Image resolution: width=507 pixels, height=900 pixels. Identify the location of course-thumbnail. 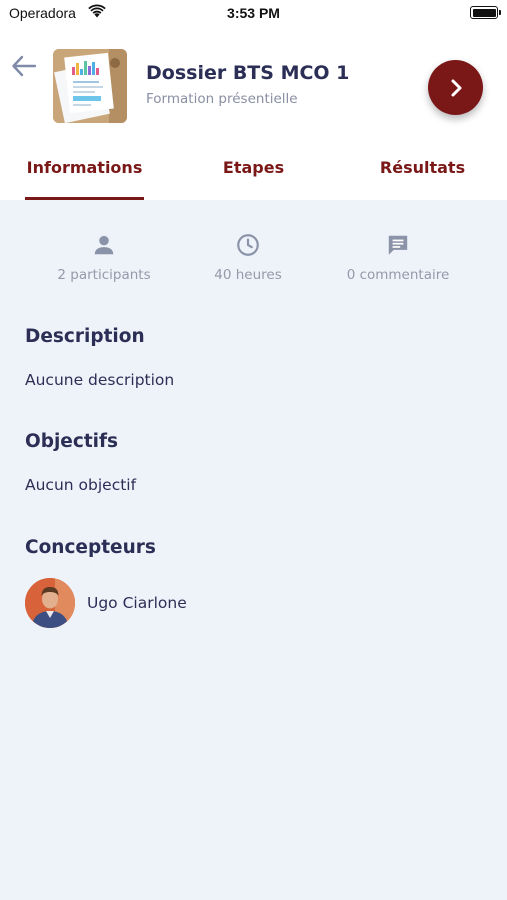
(90, 86).